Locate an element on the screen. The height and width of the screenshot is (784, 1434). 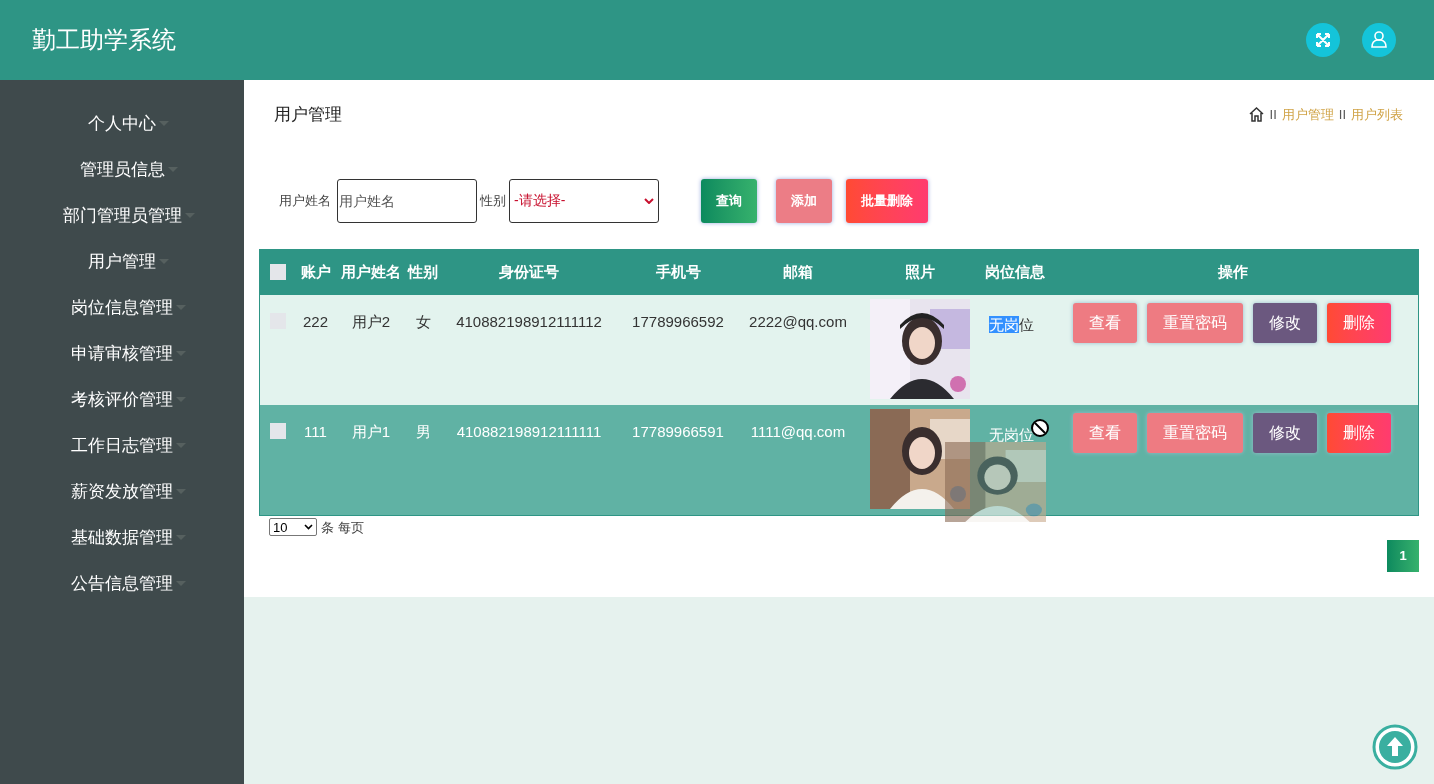
table-cell-text: 410882198912111111 is located at coordinates (529, 431).